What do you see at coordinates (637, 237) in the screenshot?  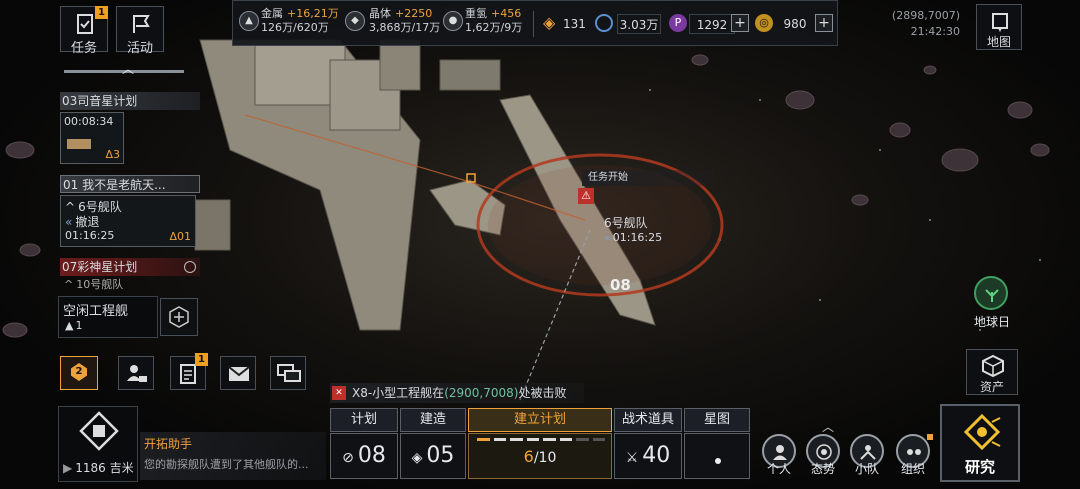 I see `map-fleet-timer: 01:16:25` at bounding box center [637, 237].